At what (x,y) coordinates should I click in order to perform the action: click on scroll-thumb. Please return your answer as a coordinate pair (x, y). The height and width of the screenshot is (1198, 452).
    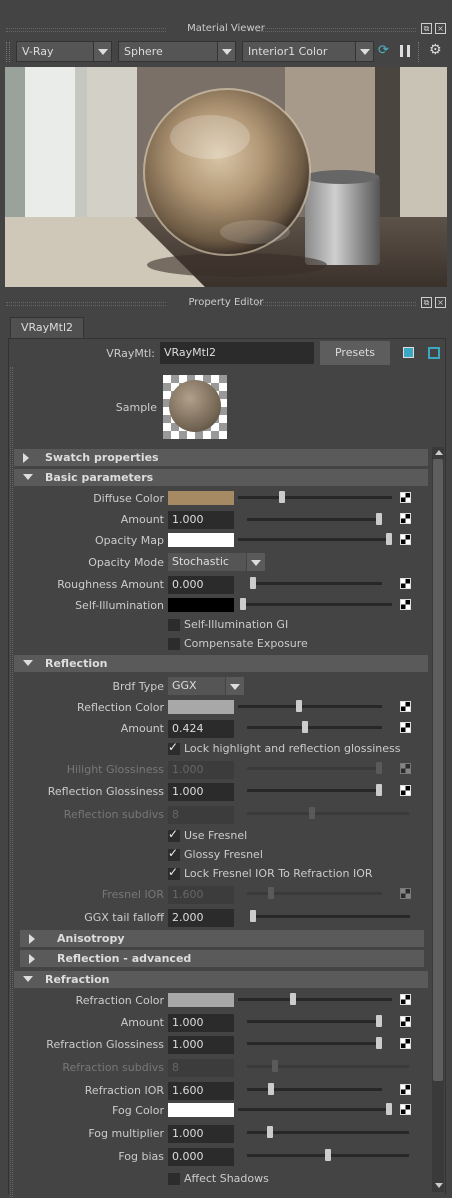
    Looking at the image, I should click on (438, 770).